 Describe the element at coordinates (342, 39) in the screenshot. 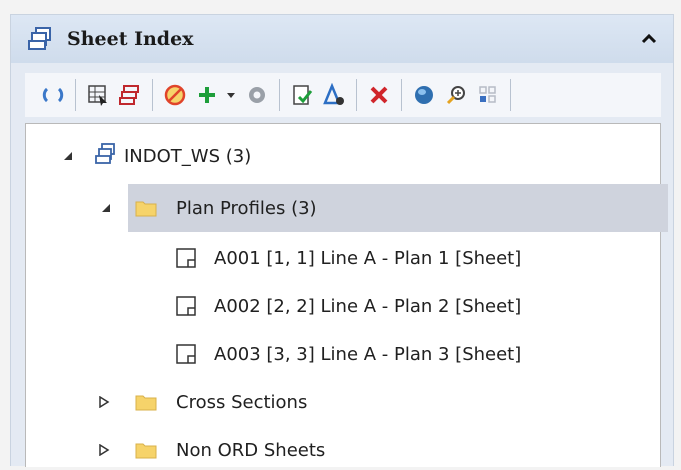

I see `panel-title-bar: Sheet Index` at that location.